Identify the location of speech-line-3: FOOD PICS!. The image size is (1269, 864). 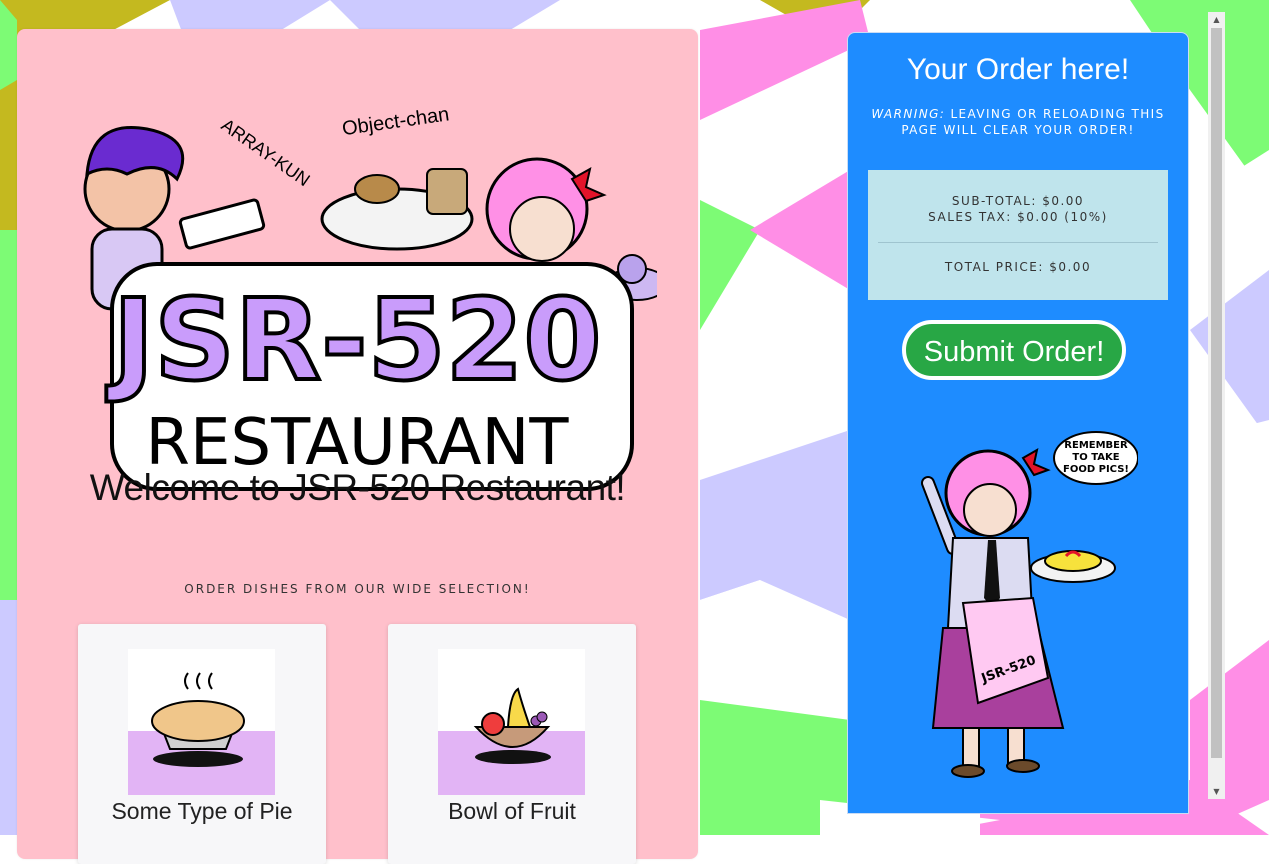
(1096, 469).